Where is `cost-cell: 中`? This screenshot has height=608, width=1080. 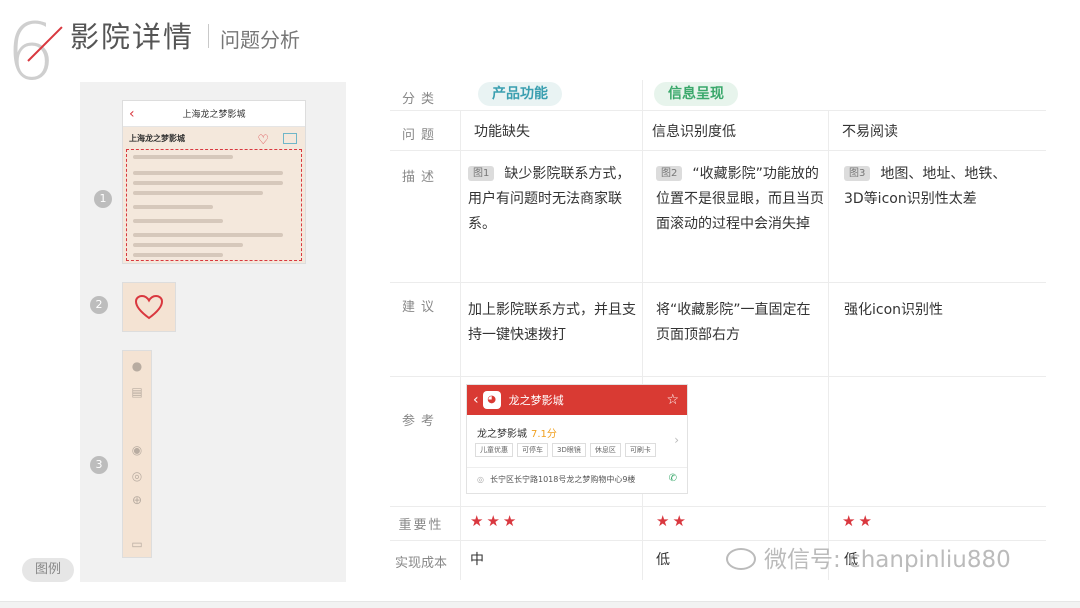 cost-cell: 中 is located at coordinates (477, 560).